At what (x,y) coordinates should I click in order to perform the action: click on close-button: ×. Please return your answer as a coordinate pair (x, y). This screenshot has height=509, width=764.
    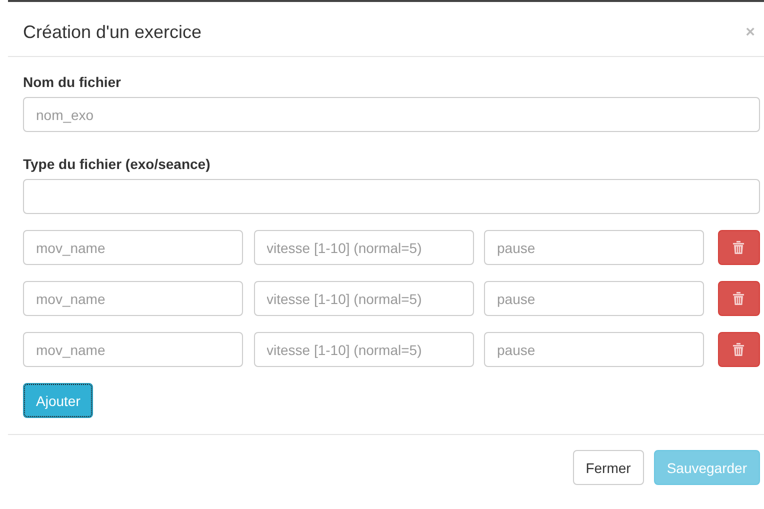
    Looking at the image, I should click on (750, 33).